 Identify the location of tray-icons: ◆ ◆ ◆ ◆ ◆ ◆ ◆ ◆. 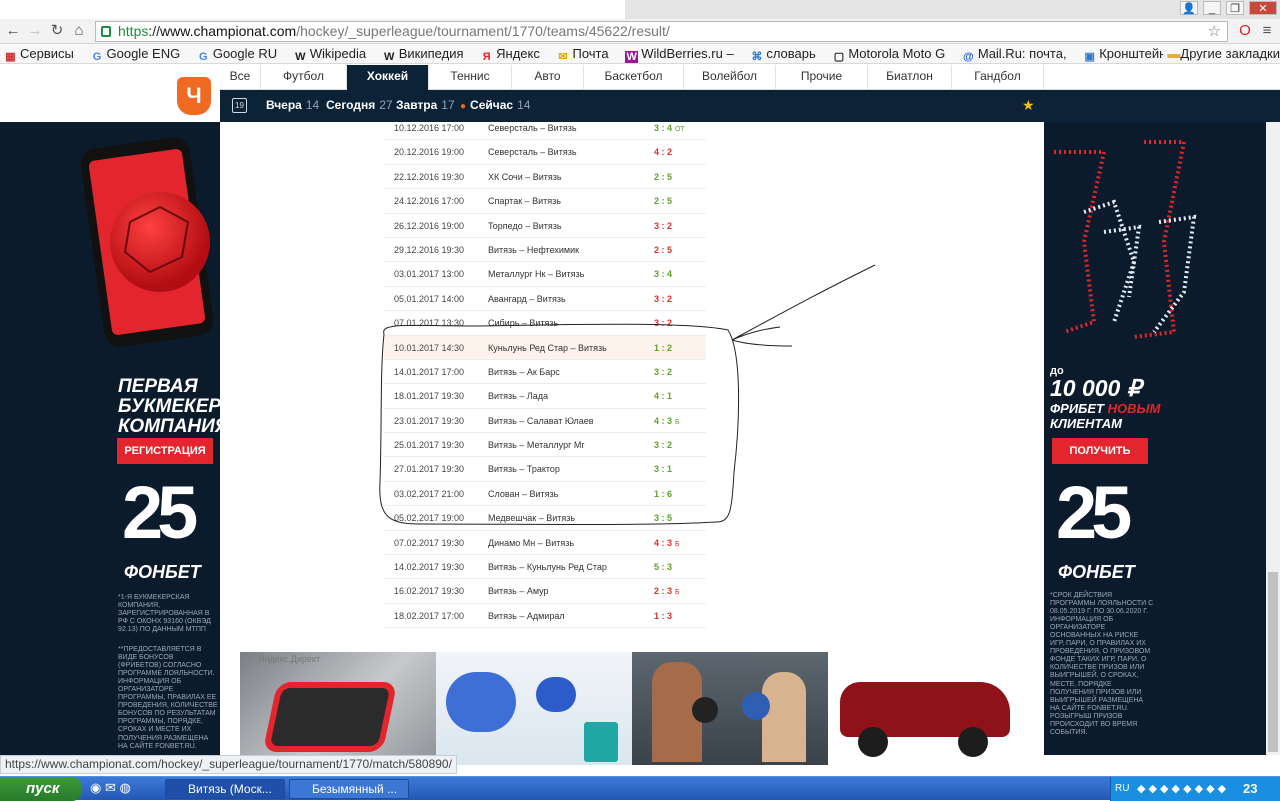
(1181, 789).